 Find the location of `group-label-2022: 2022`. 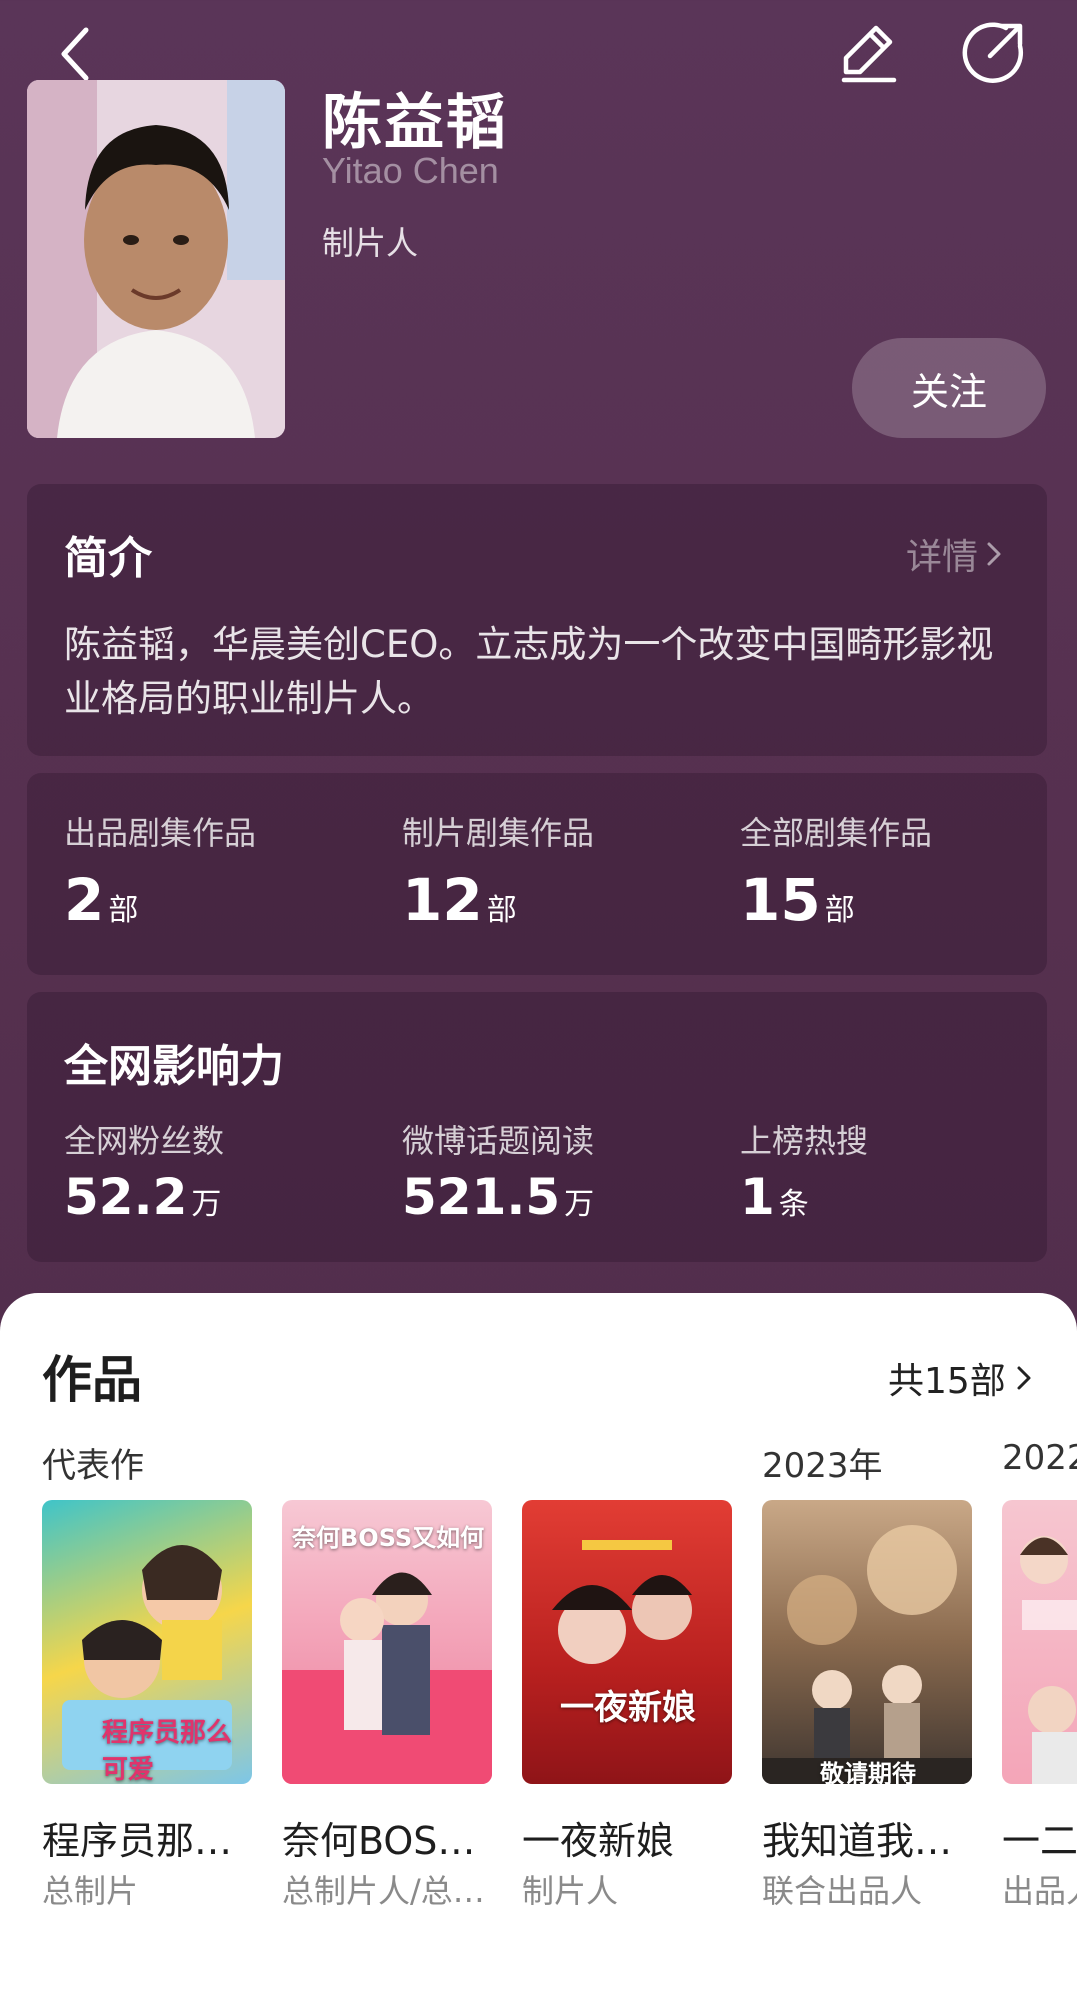

group-label-2022: 2022 is located at coordinates (1039, 1458).